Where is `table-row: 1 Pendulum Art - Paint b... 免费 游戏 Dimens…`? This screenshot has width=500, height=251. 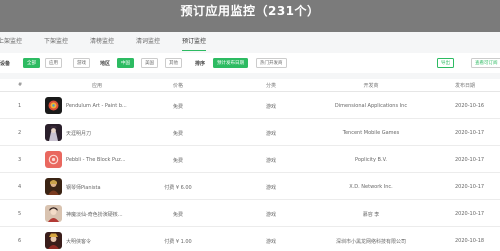 table-row: 1 Pendulum Art - Paint b... 免费 游戏 Dimens… is located at coordinates (250, 105).